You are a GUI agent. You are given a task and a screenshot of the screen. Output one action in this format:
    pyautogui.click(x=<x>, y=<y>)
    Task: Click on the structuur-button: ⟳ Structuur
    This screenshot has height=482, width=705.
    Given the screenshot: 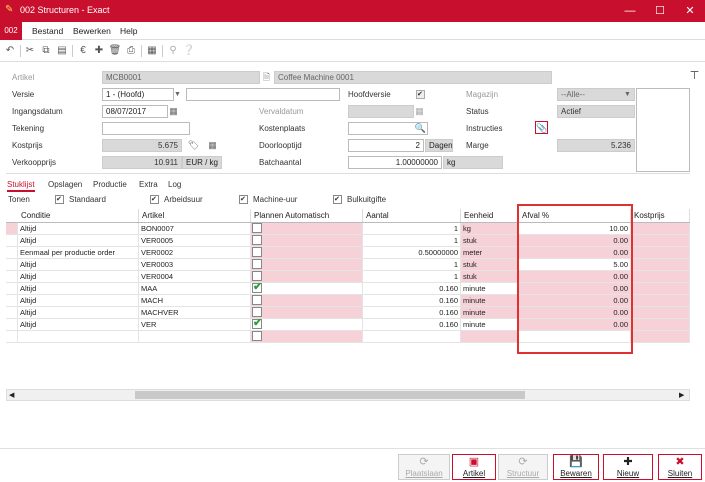 What is the action you would take?
    pyautogui.click(x=523, y=467)
    